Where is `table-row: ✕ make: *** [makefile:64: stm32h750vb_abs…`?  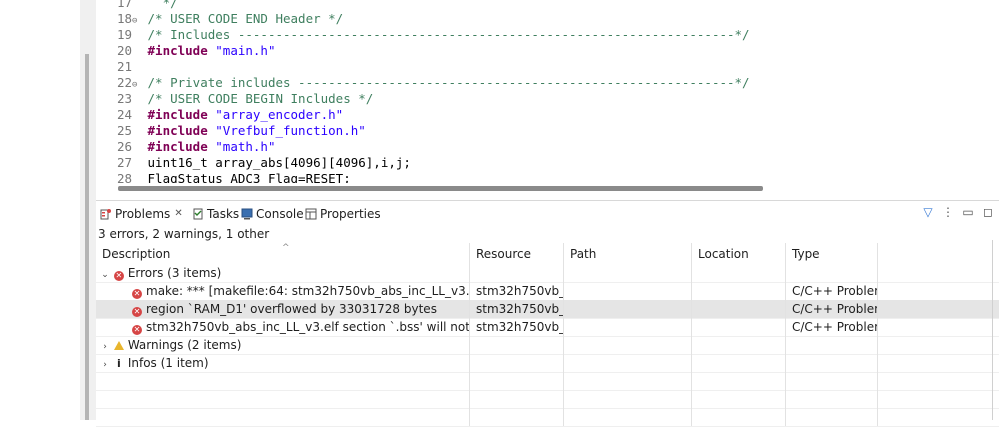
table-row: ✕ make: *** [makefile:64: stm32h750vb_abs… is located at coordinates (547, 291).